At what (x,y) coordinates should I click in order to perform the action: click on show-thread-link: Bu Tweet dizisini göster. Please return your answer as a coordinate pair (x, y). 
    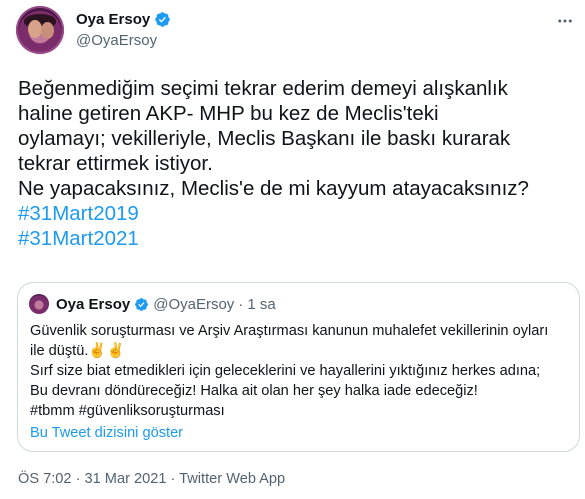
    Looking at the image, I should click on (106, 433).